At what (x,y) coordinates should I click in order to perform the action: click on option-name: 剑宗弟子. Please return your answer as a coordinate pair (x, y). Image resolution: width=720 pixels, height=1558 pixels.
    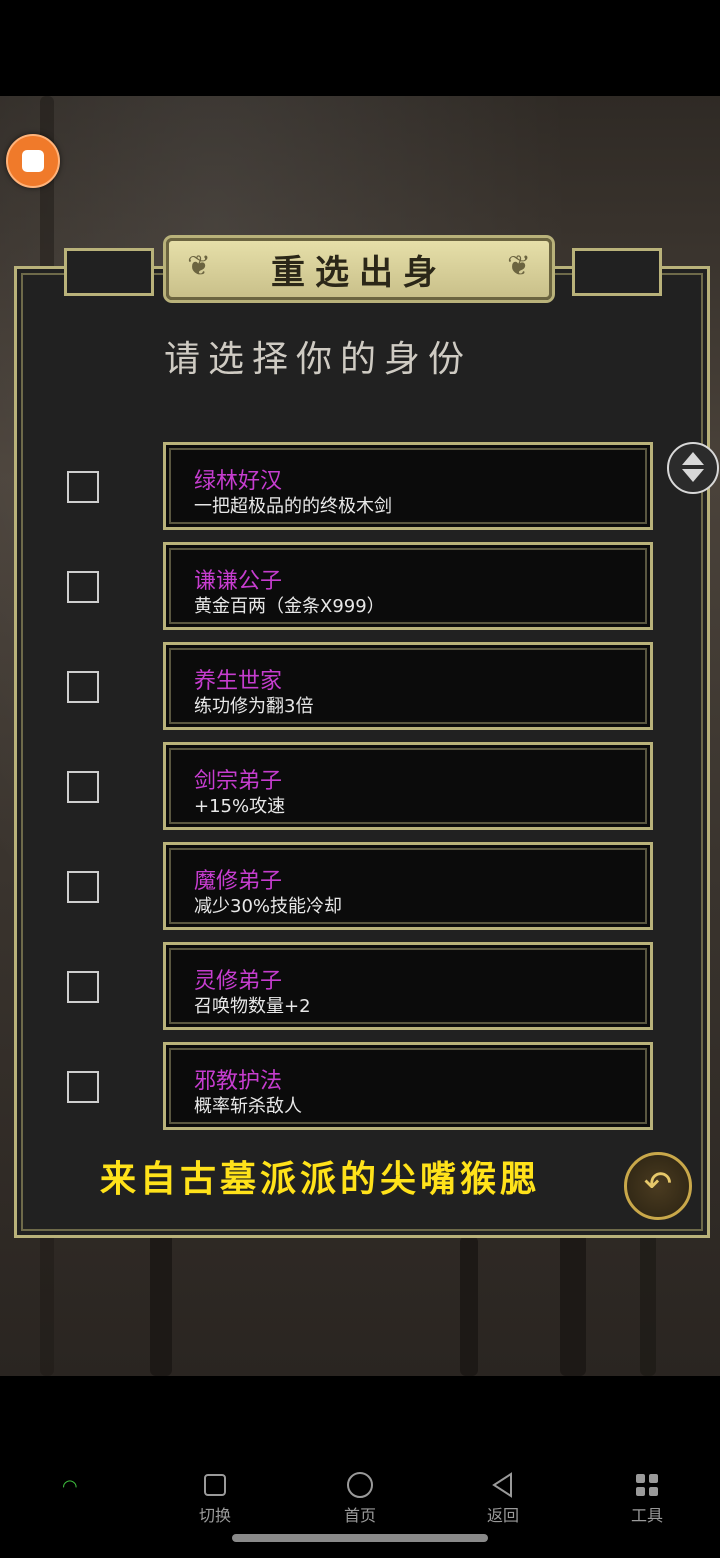
    Looking at the image, I should click on (238, 781).